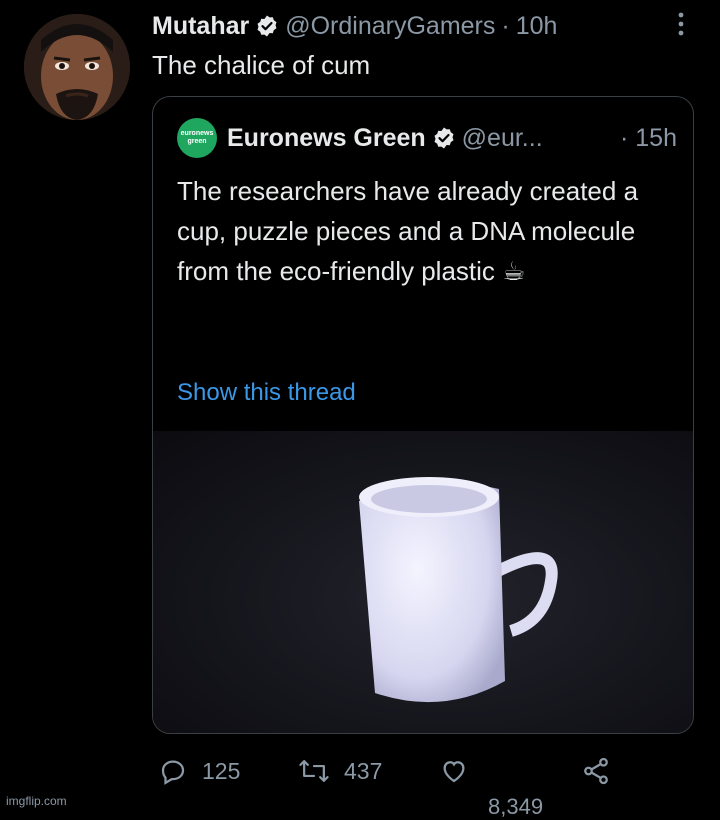 The image size is (720, 820). What do you see at coordinates (444, 138) in the screenshot?
I see `quoted-verified-badge-icon` at bounding box center [444, 138].